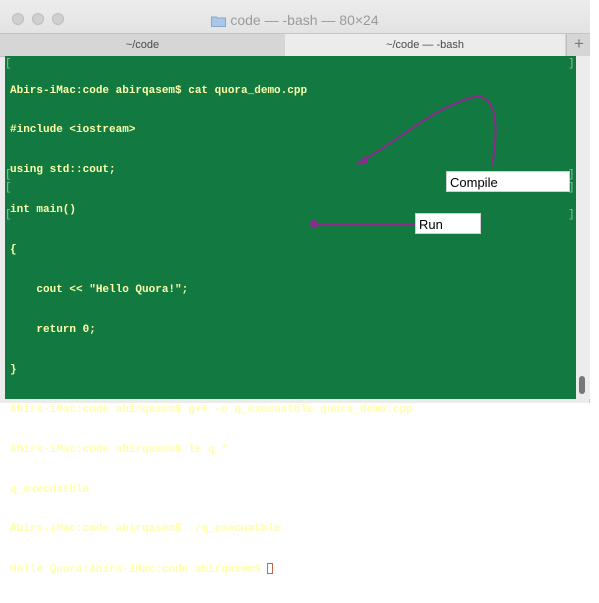 Image resolution: width=599 pixels, height=603 pixels. Describe the element at coordinates (448, 223) in the screenshot. I see `run-label: Run` at that location.